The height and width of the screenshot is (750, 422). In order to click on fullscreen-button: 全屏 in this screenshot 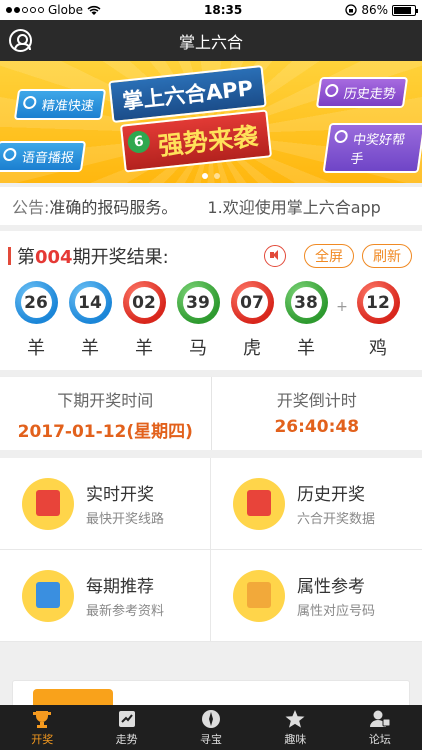, I will do `click(329, 256)`.